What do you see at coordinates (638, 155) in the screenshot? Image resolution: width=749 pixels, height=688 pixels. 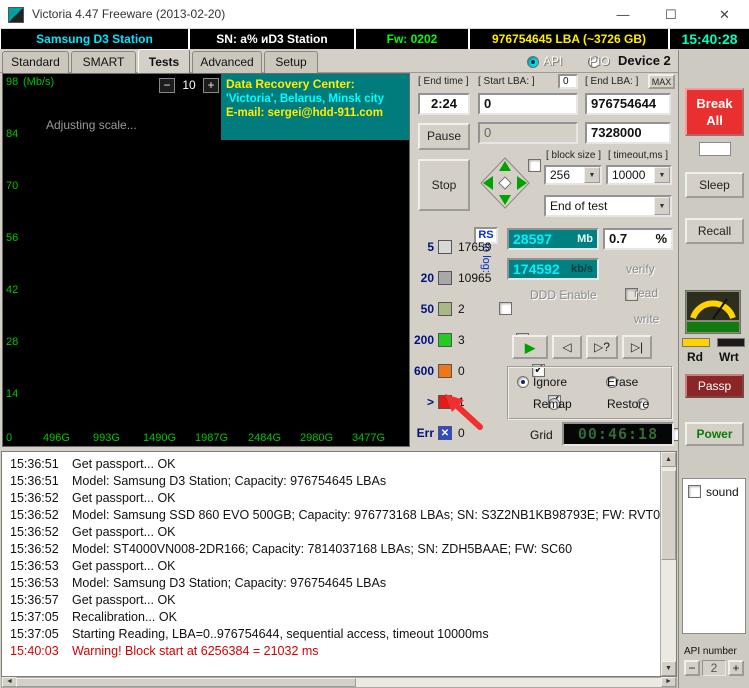 I see `timeout-label: [ timeout,ms ]` at bounding box center [638, 155].